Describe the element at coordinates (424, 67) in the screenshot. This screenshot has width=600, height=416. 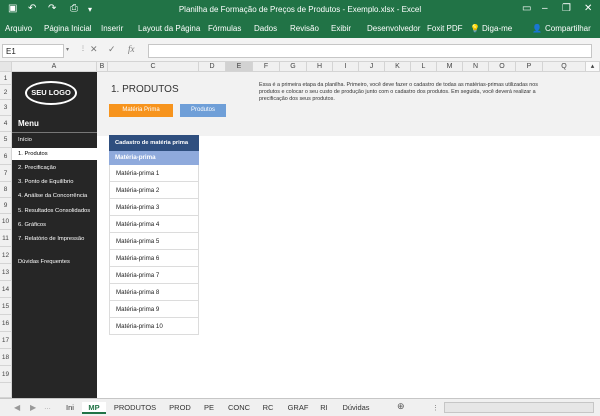
I see `column-header: L` at that location.